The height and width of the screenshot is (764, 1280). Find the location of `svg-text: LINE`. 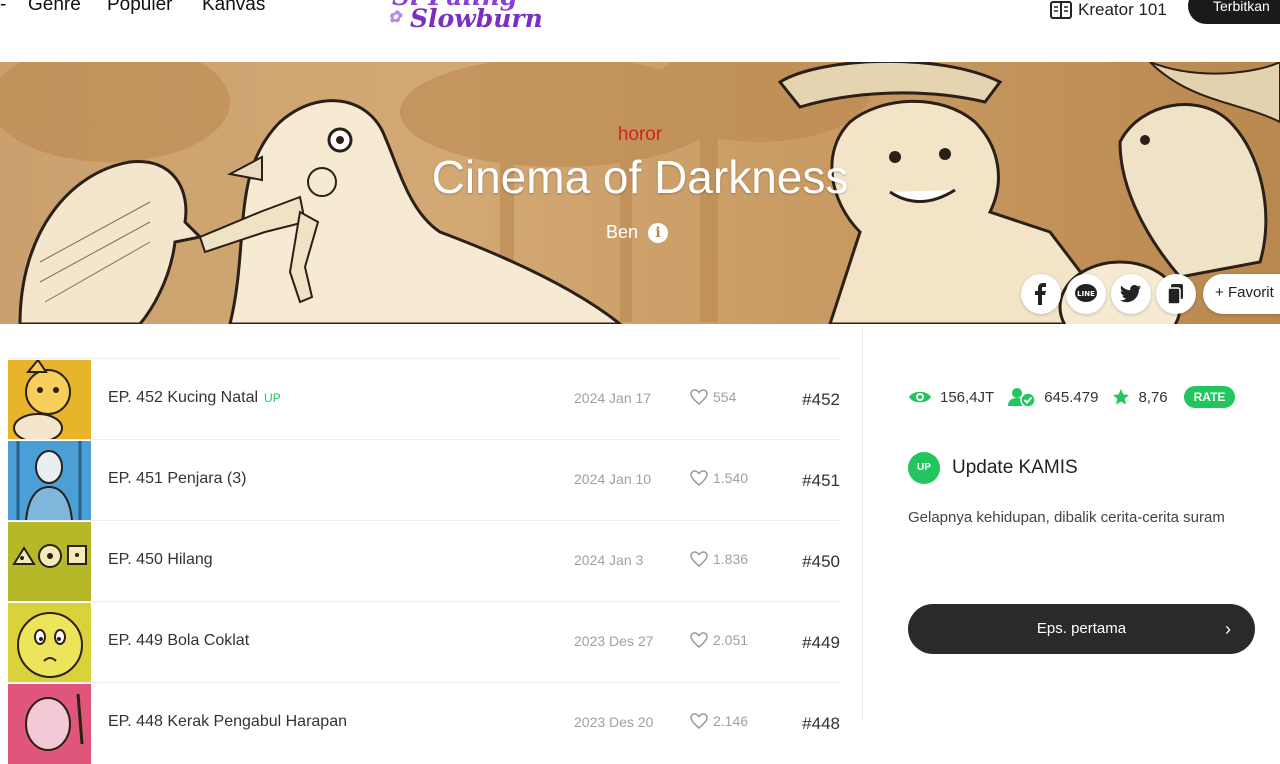

svg-text: LINE is located at coordinates (1086, 294).